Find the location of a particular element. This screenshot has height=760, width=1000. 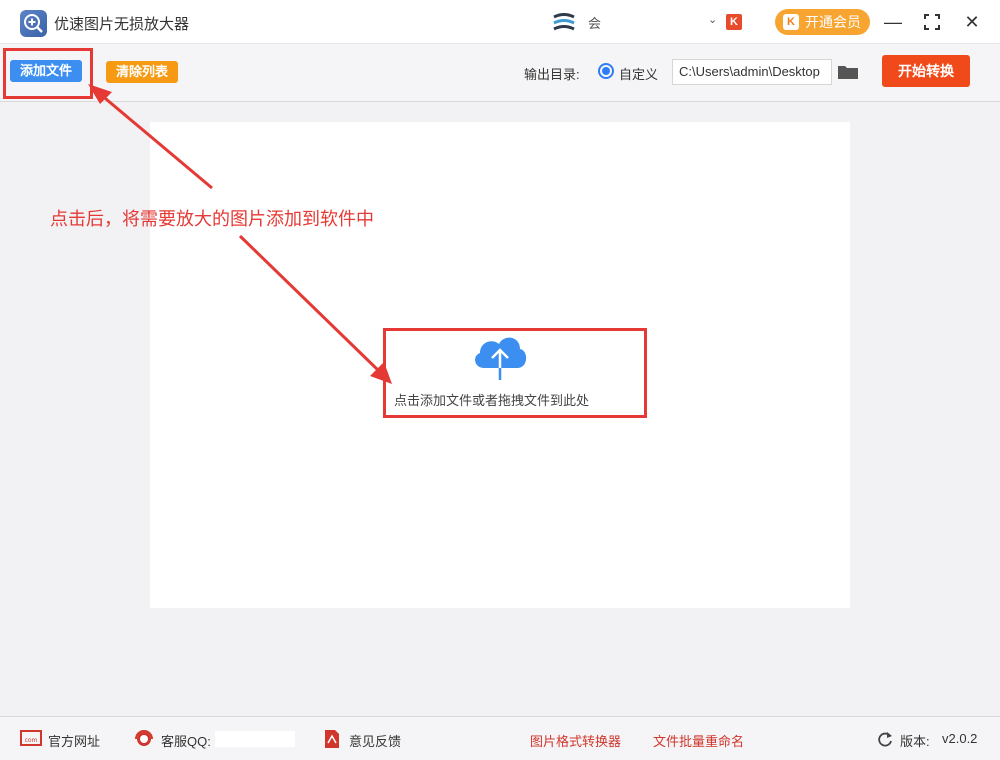

vip-mark-icon: K is located at coordinates (734, 22).